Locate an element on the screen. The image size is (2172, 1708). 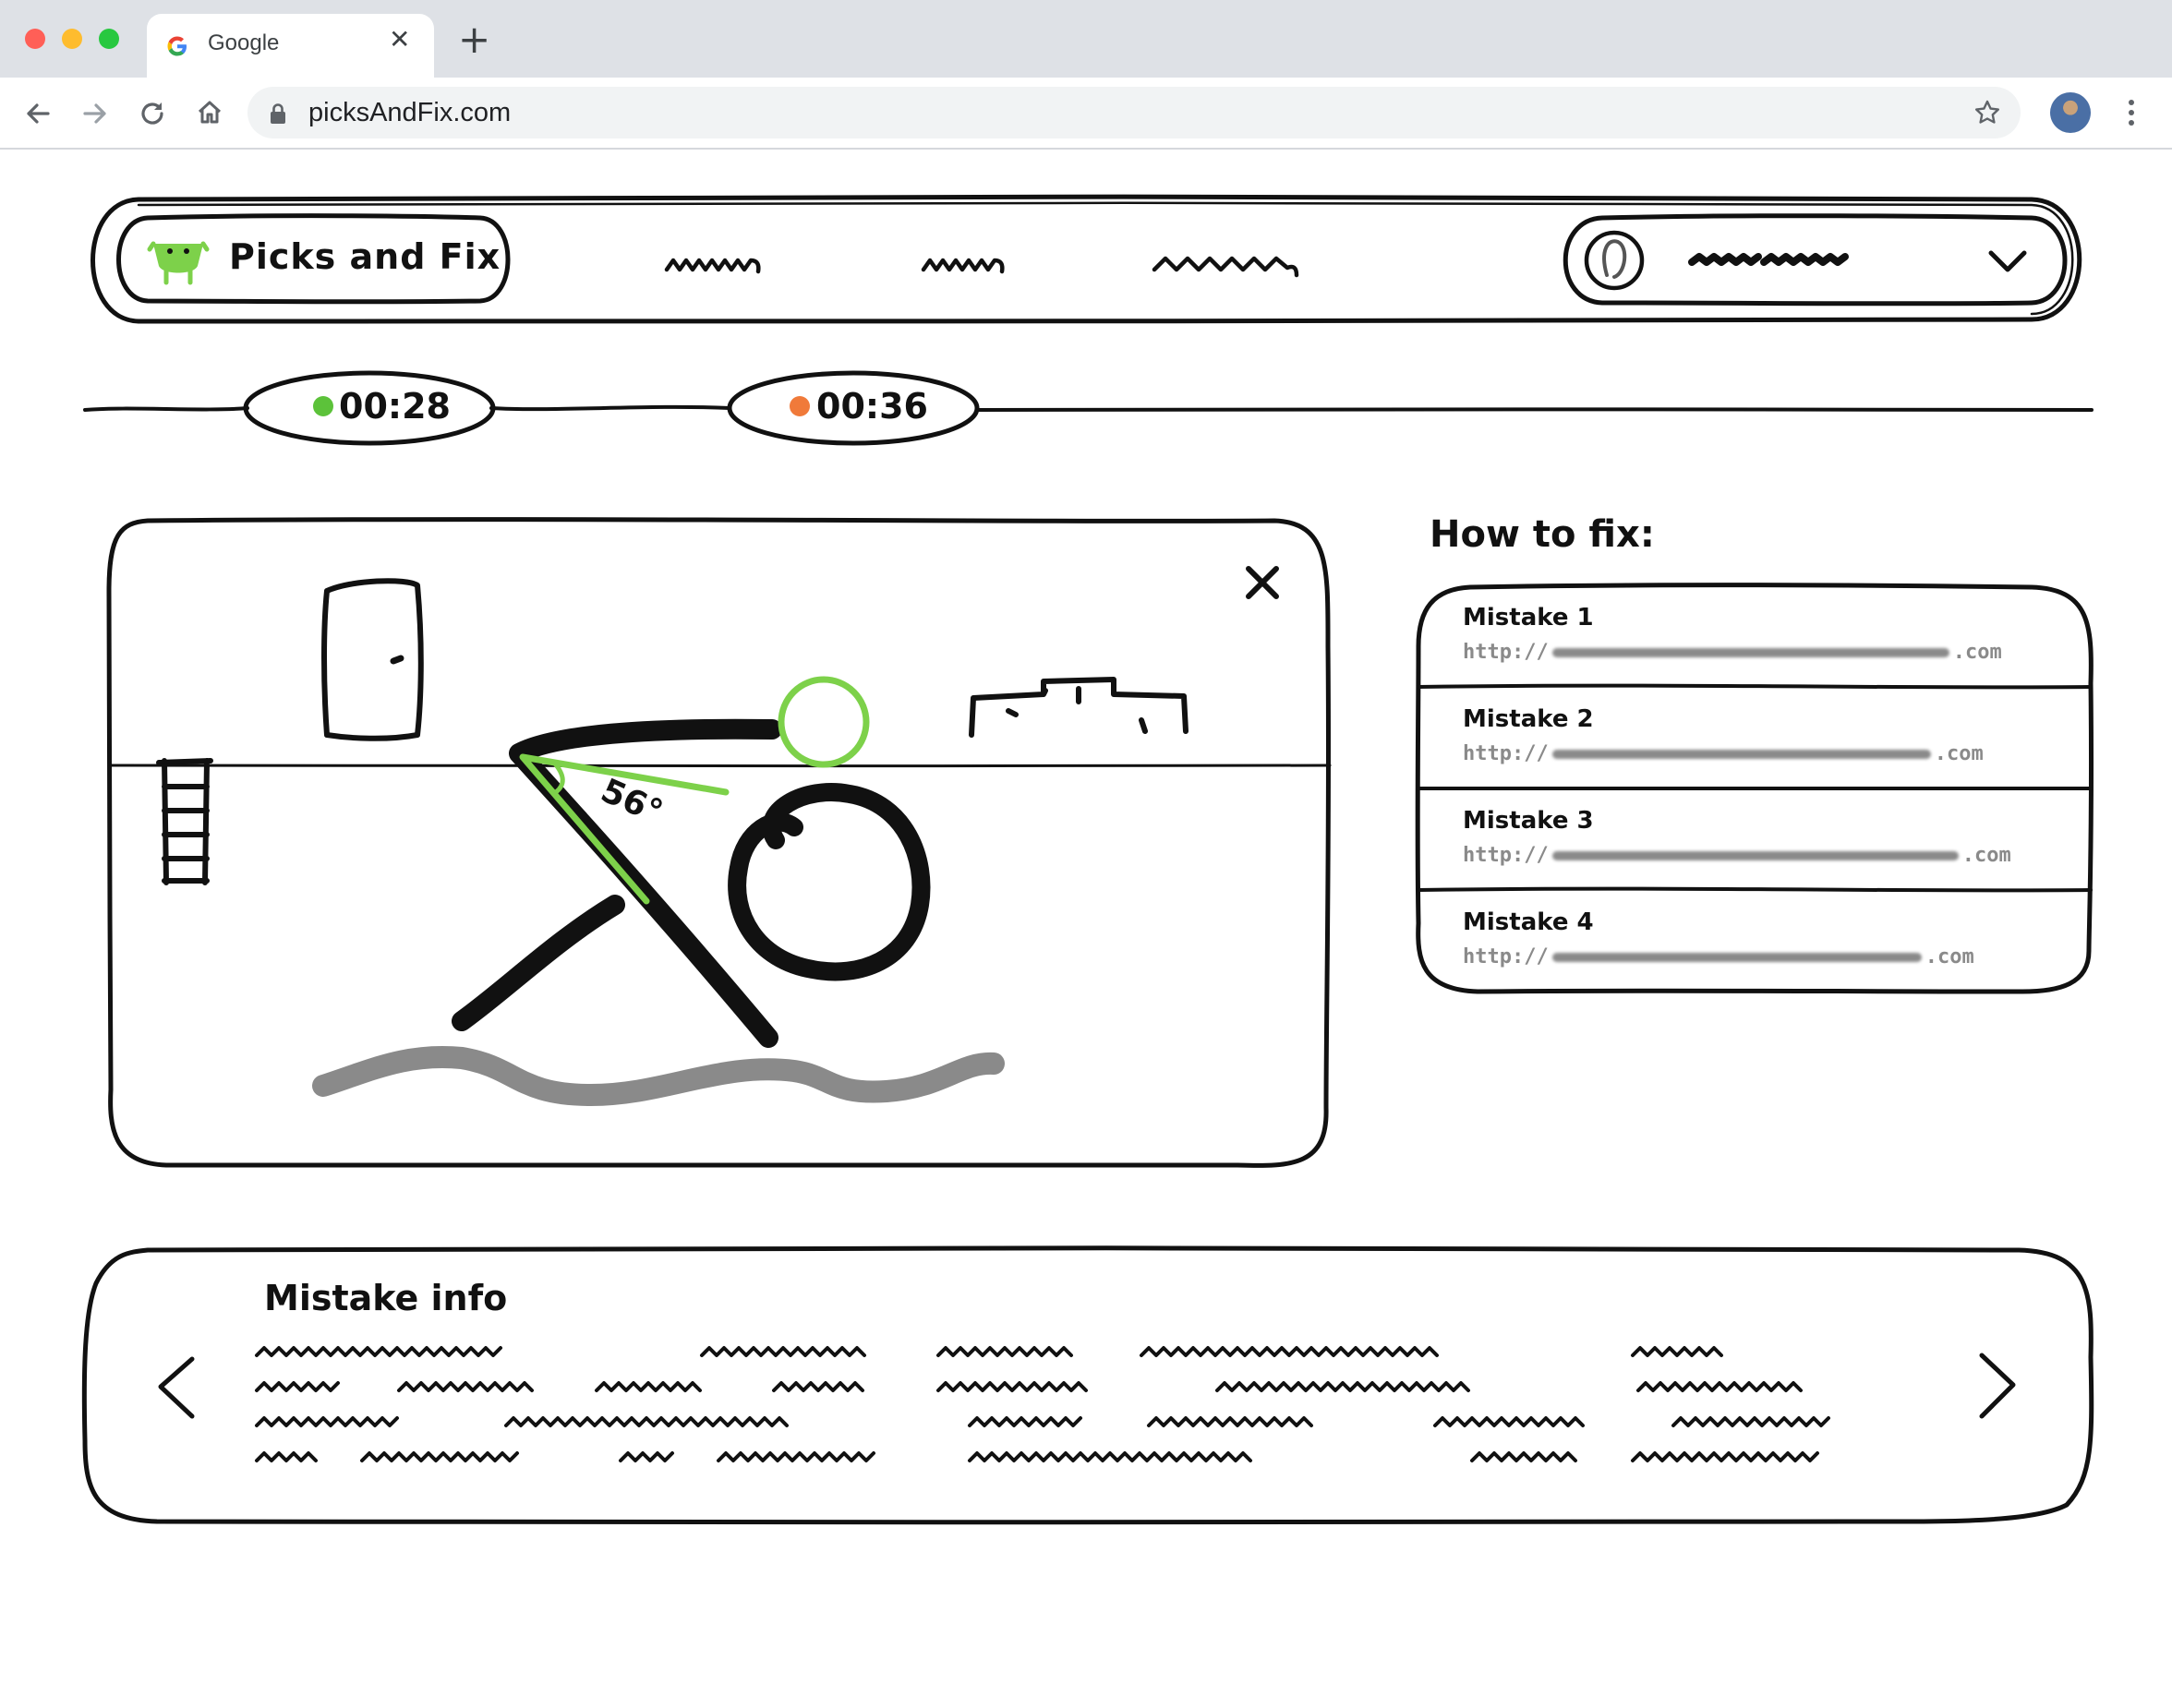
mistake-info-text-squiggles is located at coordinates (1042, 1404).